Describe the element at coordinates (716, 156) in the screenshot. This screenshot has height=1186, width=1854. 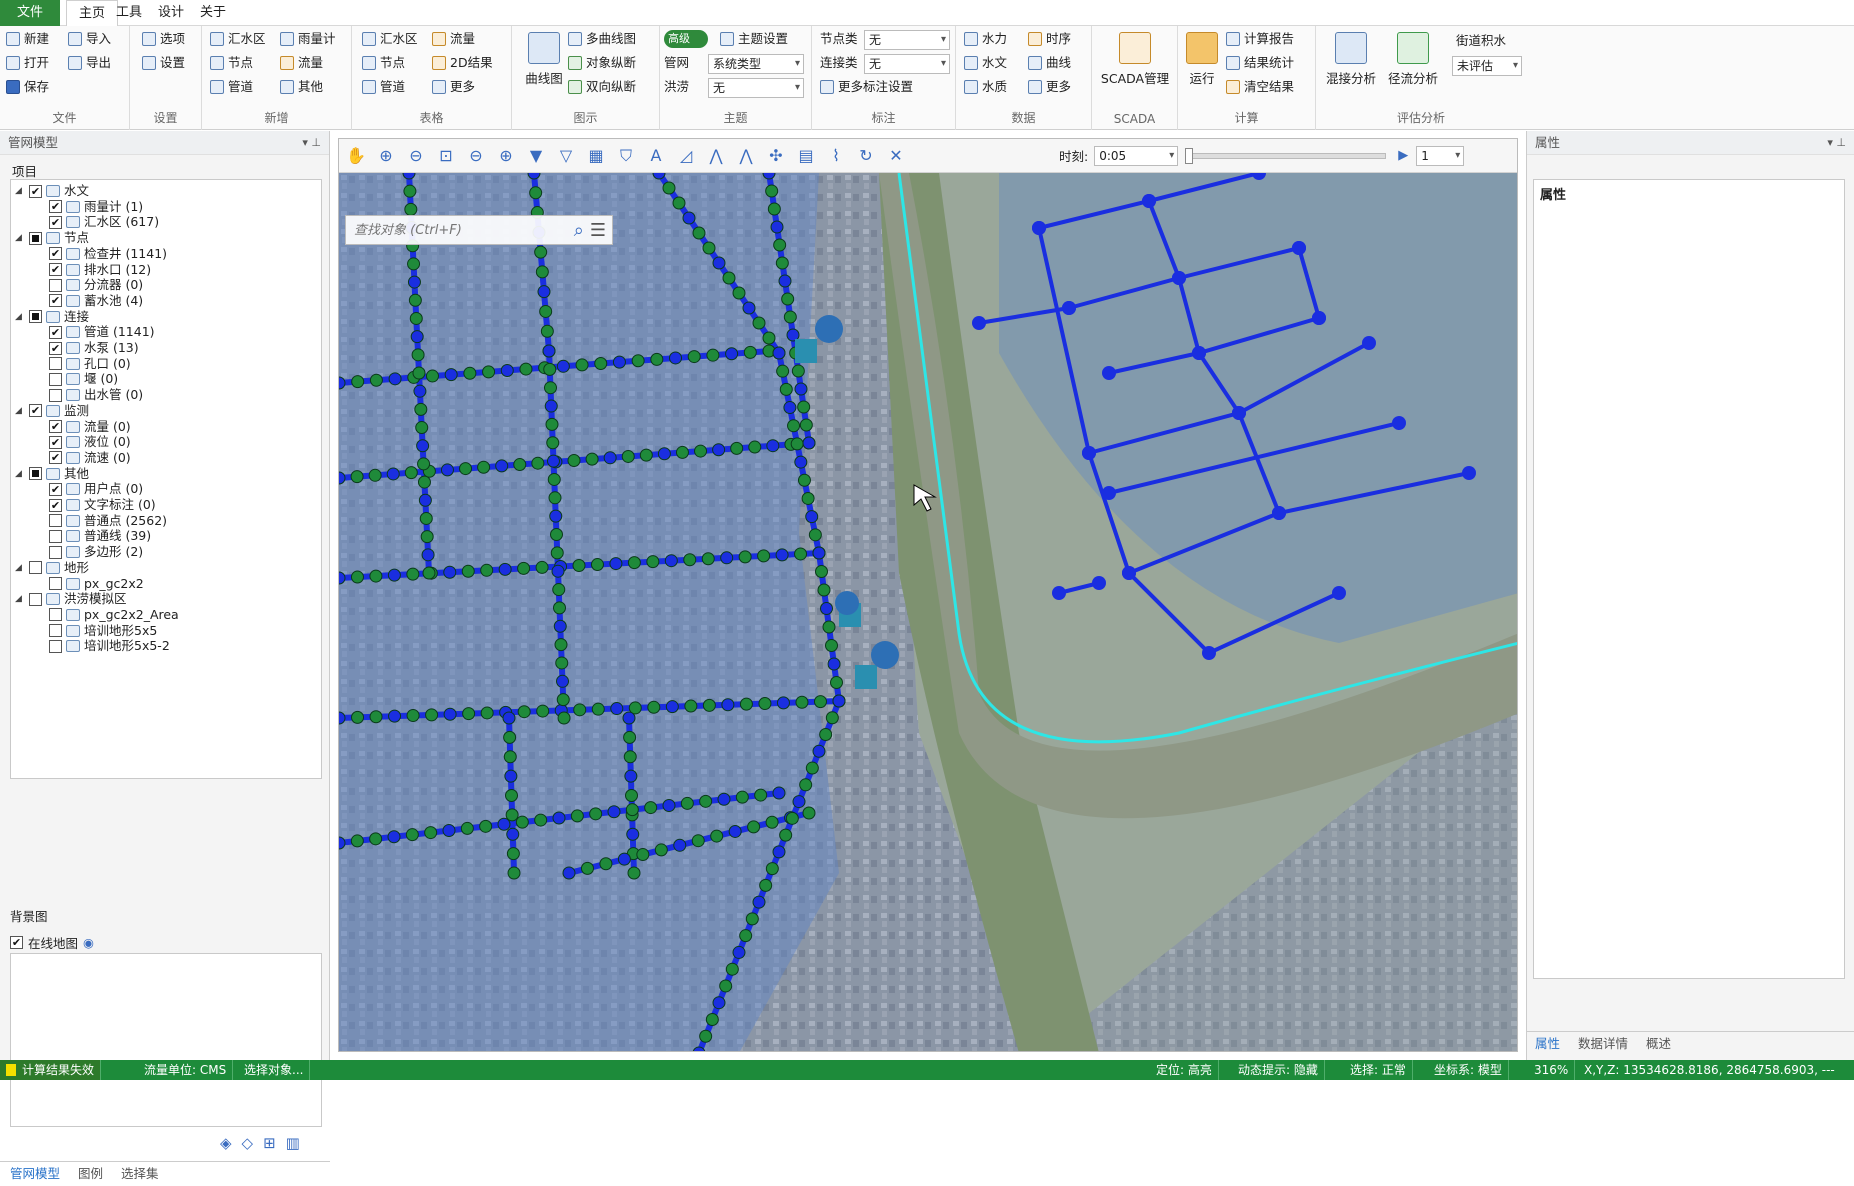
I see `network-trace-icon: ⋀` at that location.